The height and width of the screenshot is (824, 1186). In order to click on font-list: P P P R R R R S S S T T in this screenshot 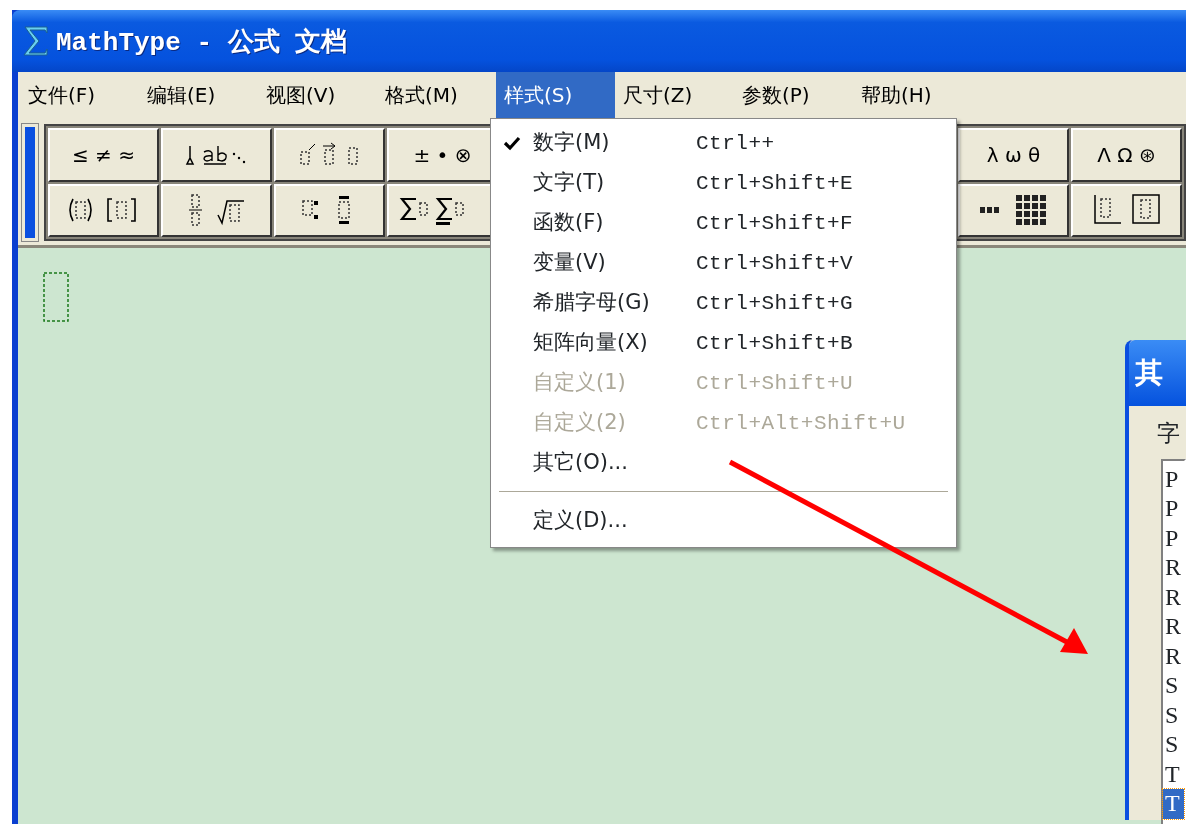, I will do `click(1173, 641)`.